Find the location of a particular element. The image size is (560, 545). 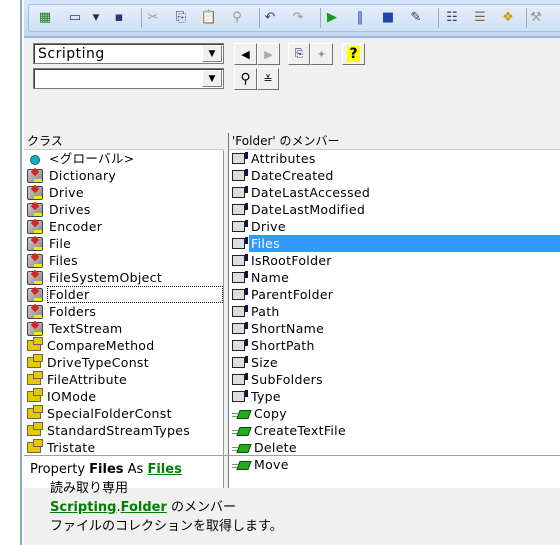

item-label: Tristate is located at coordinates (71, 447).